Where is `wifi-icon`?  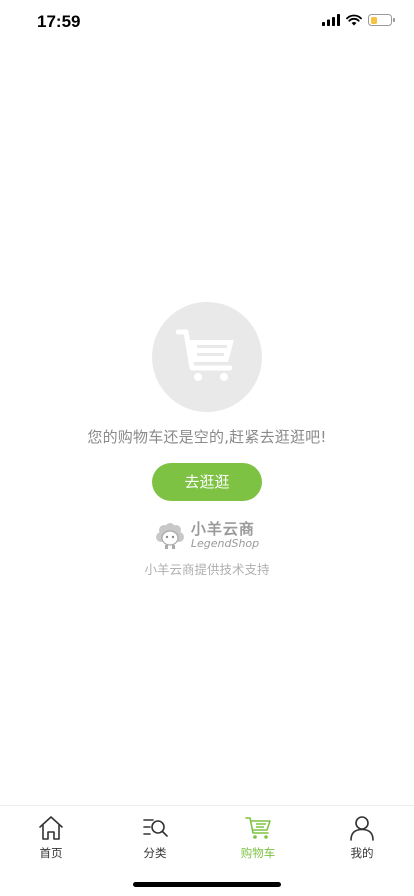
wifi-icon is located at coordinates (354, 20).